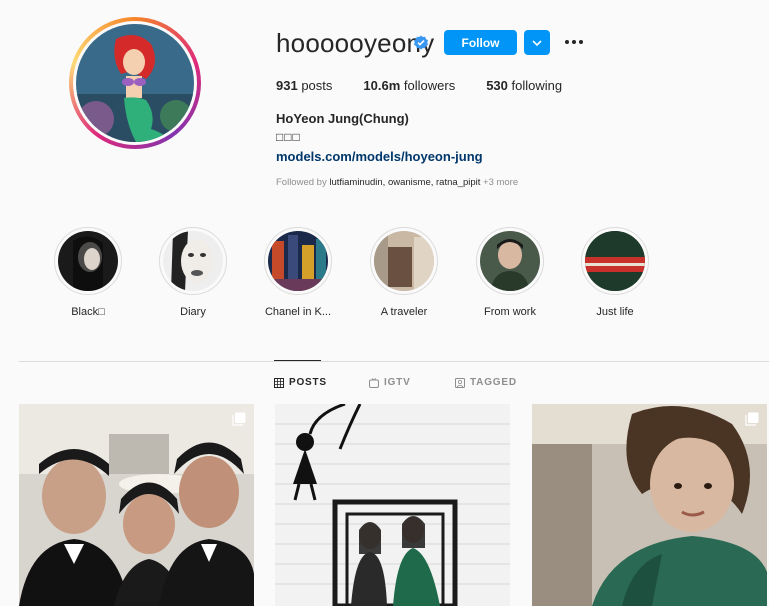  Describe the element at coordinates (298, 261) in the screenshot. I see `highlight-chanel-thumbnail` at that location.